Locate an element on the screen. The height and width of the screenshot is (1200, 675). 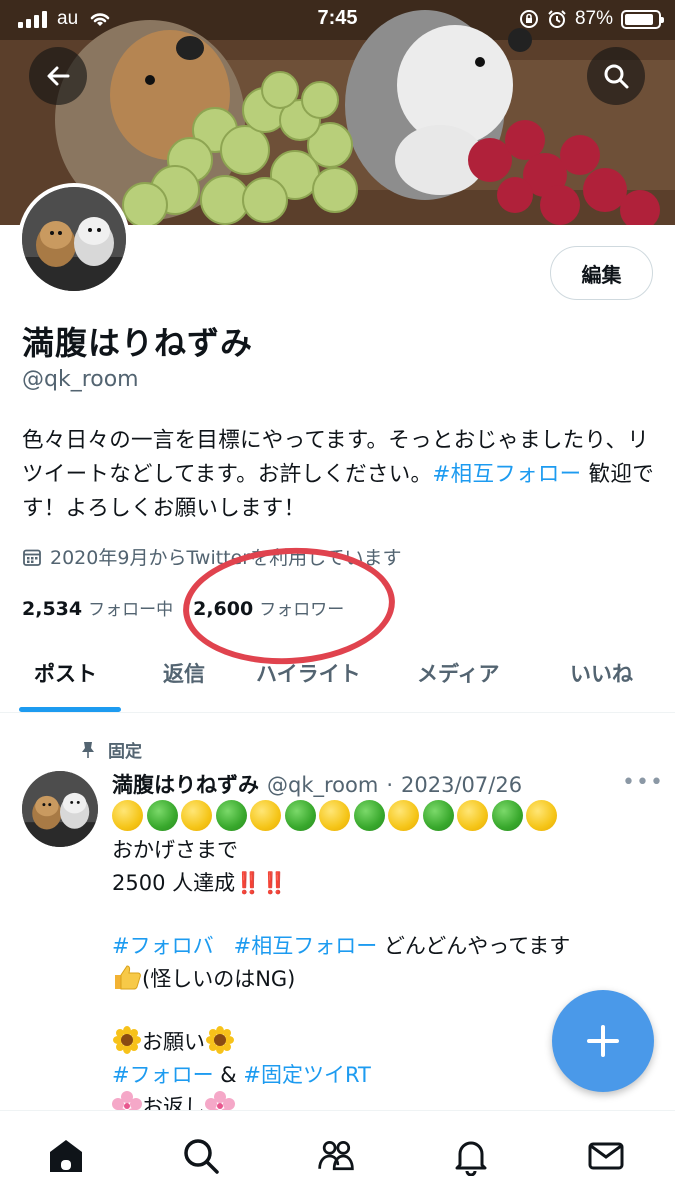
pinned-indicator: 固定 is located at coordinates (111, 749).